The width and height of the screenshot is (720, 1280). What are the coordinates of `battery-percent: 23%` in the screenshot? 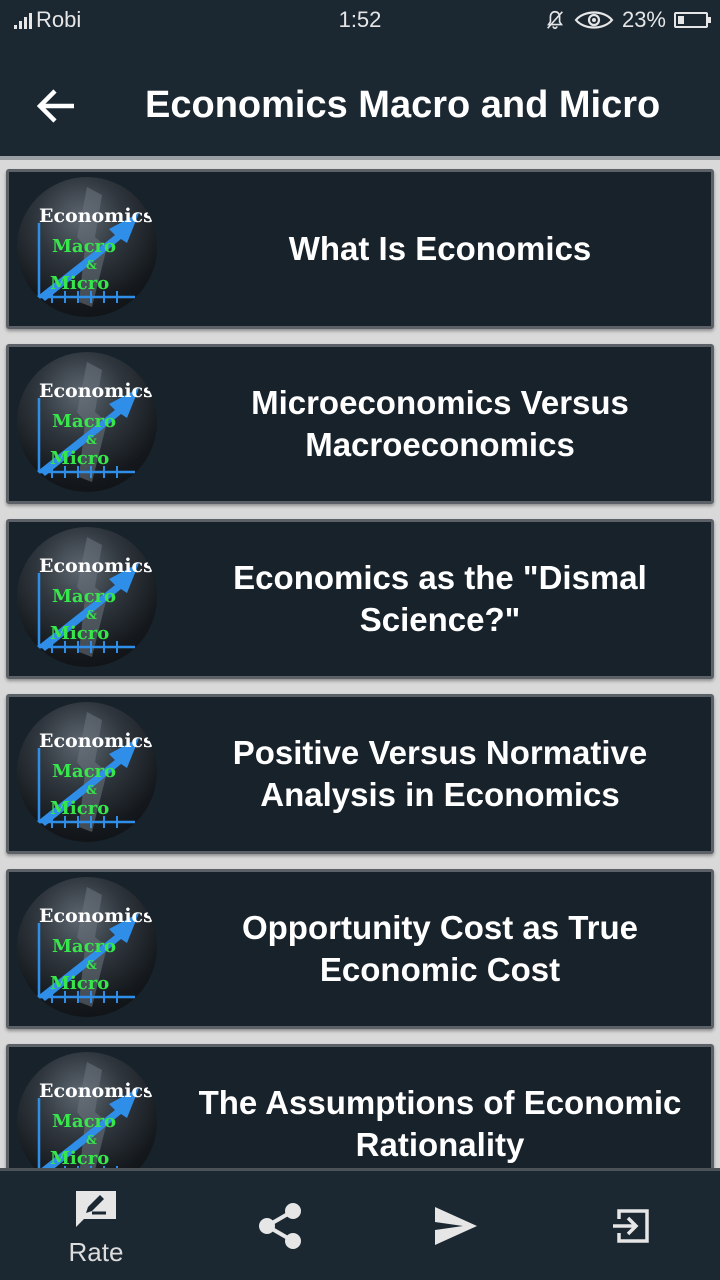 It's located at (643, 19).